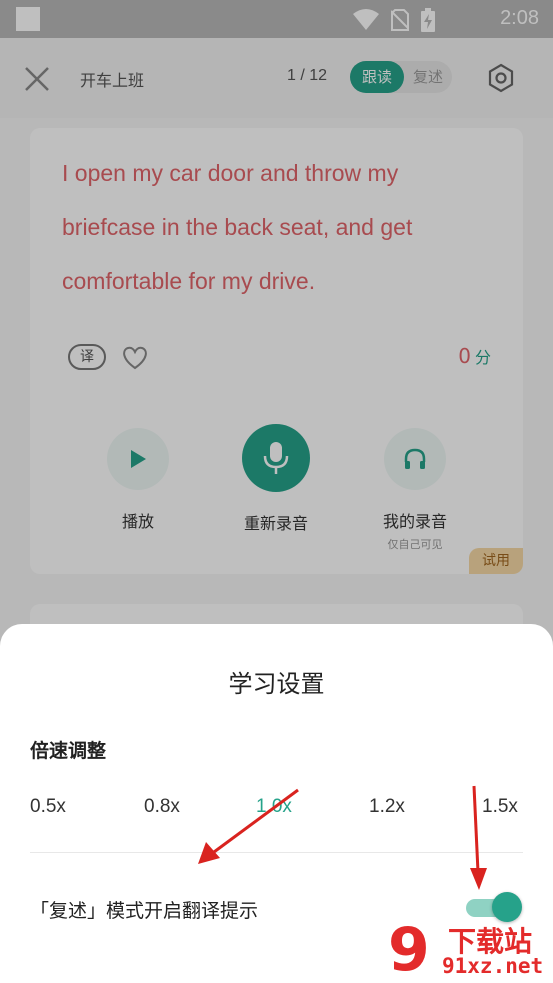 Image resolution: width=553 pixels, height=983 pixels. I want to click on watermark-nine: 9, so click(409, 949).